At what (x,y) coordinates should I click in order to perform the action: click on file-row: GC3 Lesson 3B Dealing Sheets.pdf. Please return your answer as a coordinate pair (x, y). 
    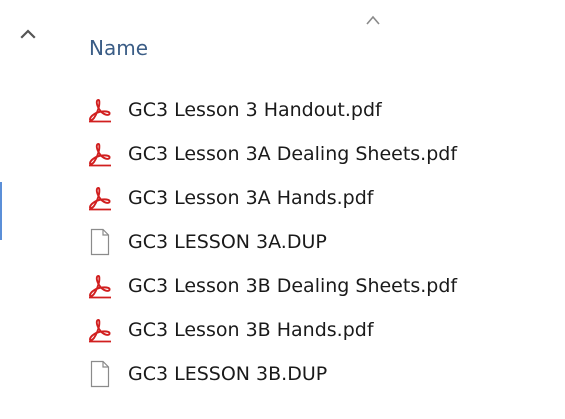
    Looking at the image, I should click on (323, 286).